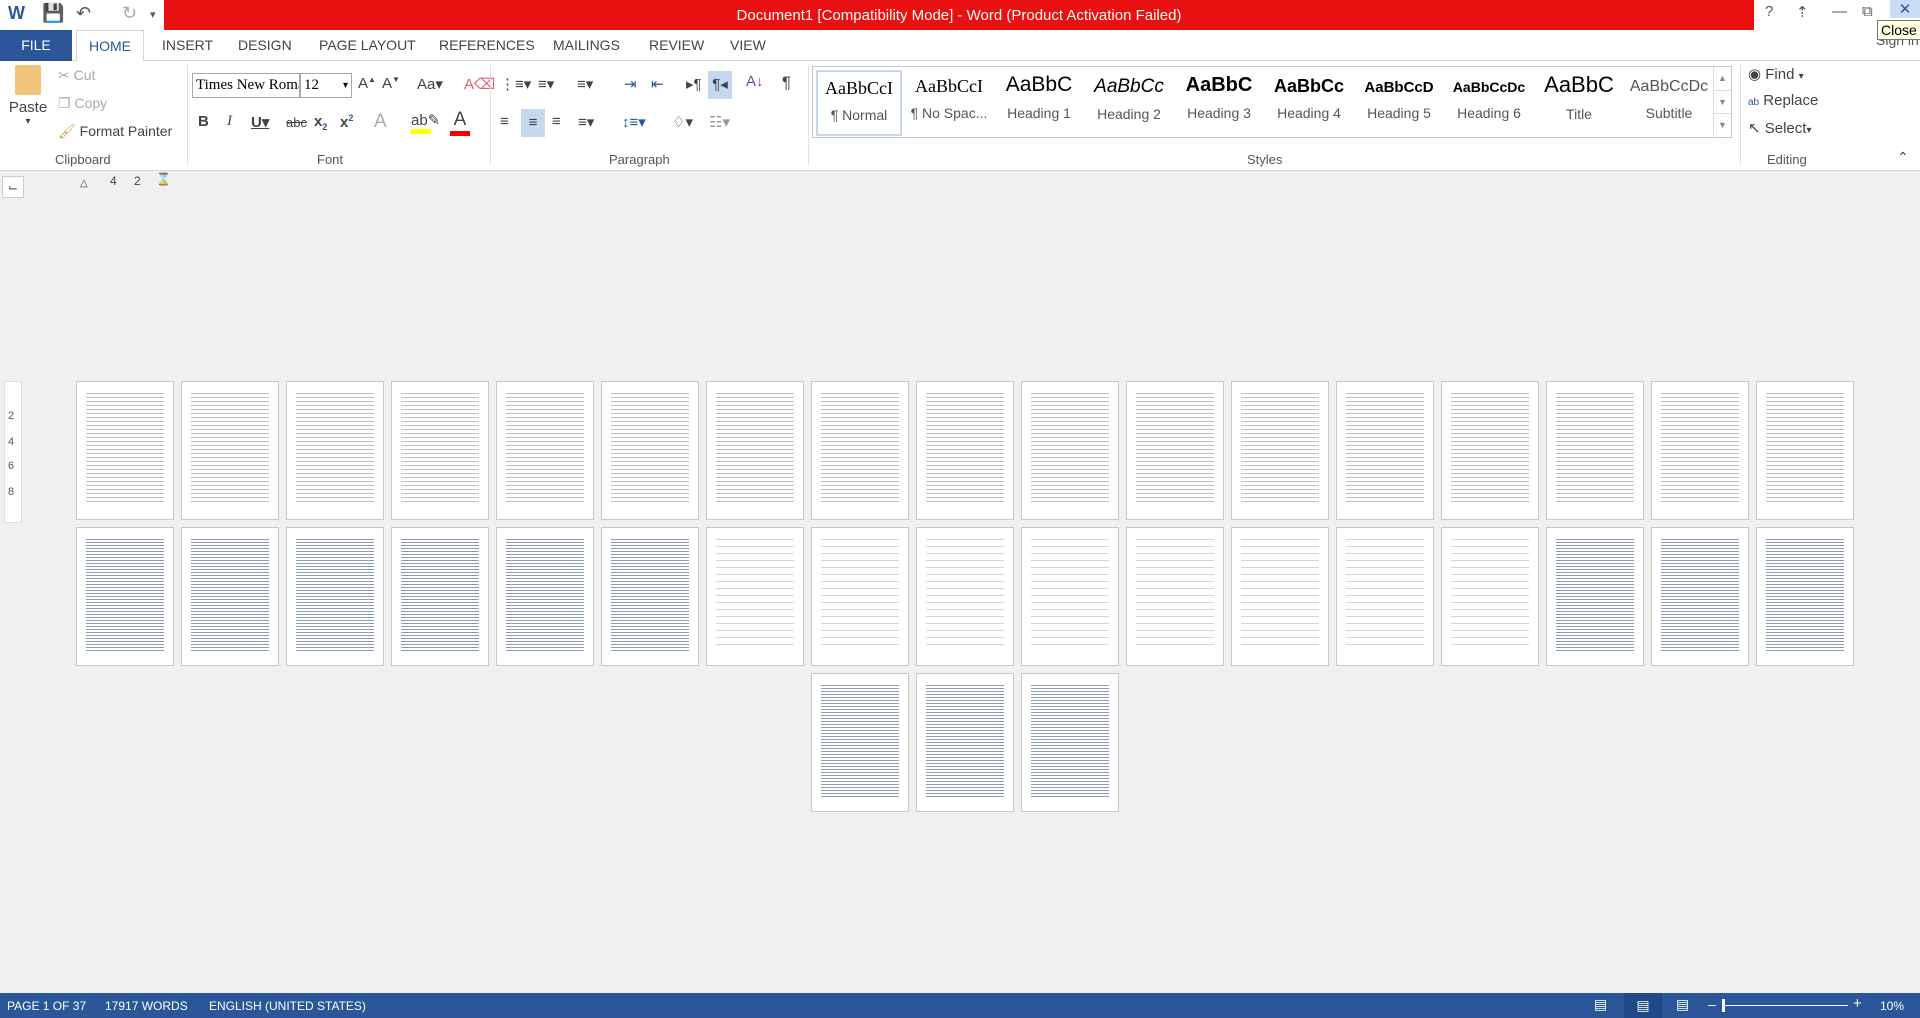 Image resolution: width=1920 pixels, height=1018 pixels. What do you see at coordinates (110, 46) in the screenshot?
I see `tab-home: HOME` at bounding box center [110, 46].